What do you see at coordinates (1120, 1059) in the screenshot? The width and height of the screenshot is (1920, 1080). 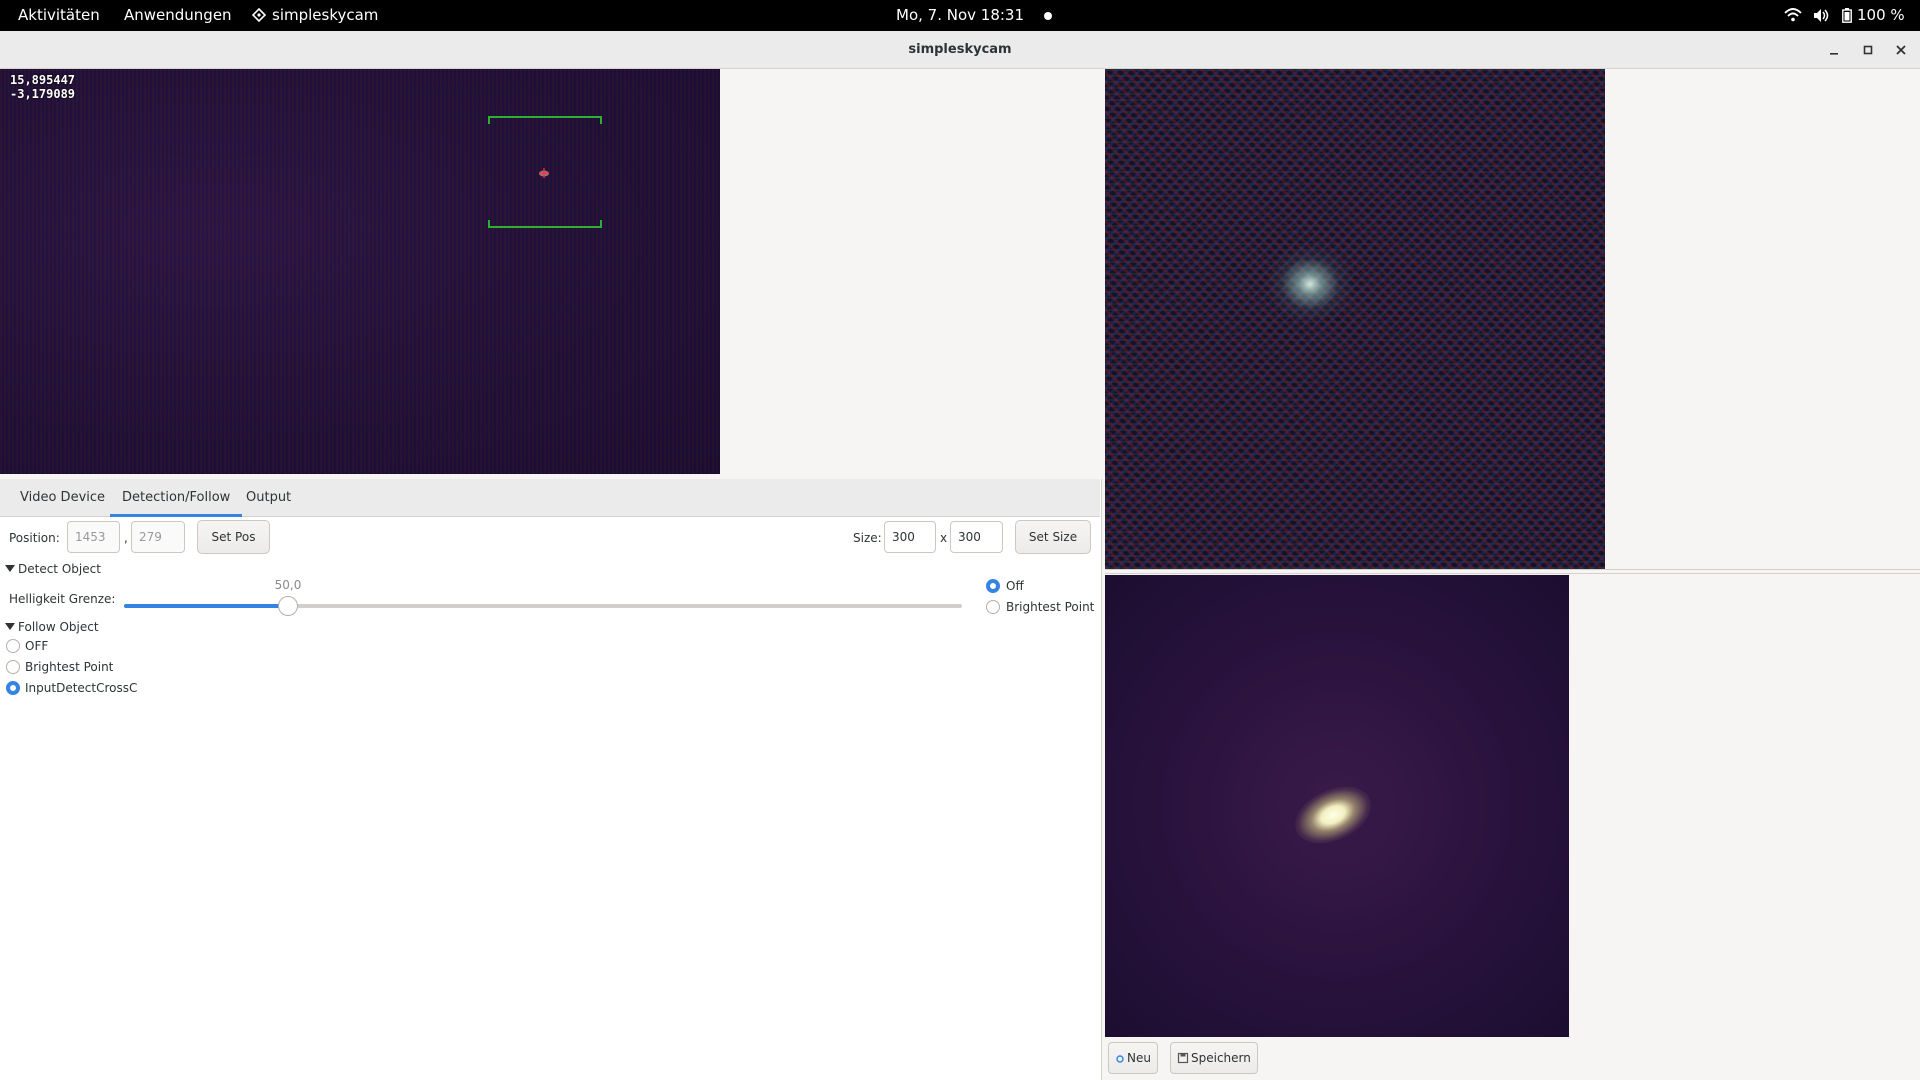 I see `new-icon` at bounding box center [1120, 1059].